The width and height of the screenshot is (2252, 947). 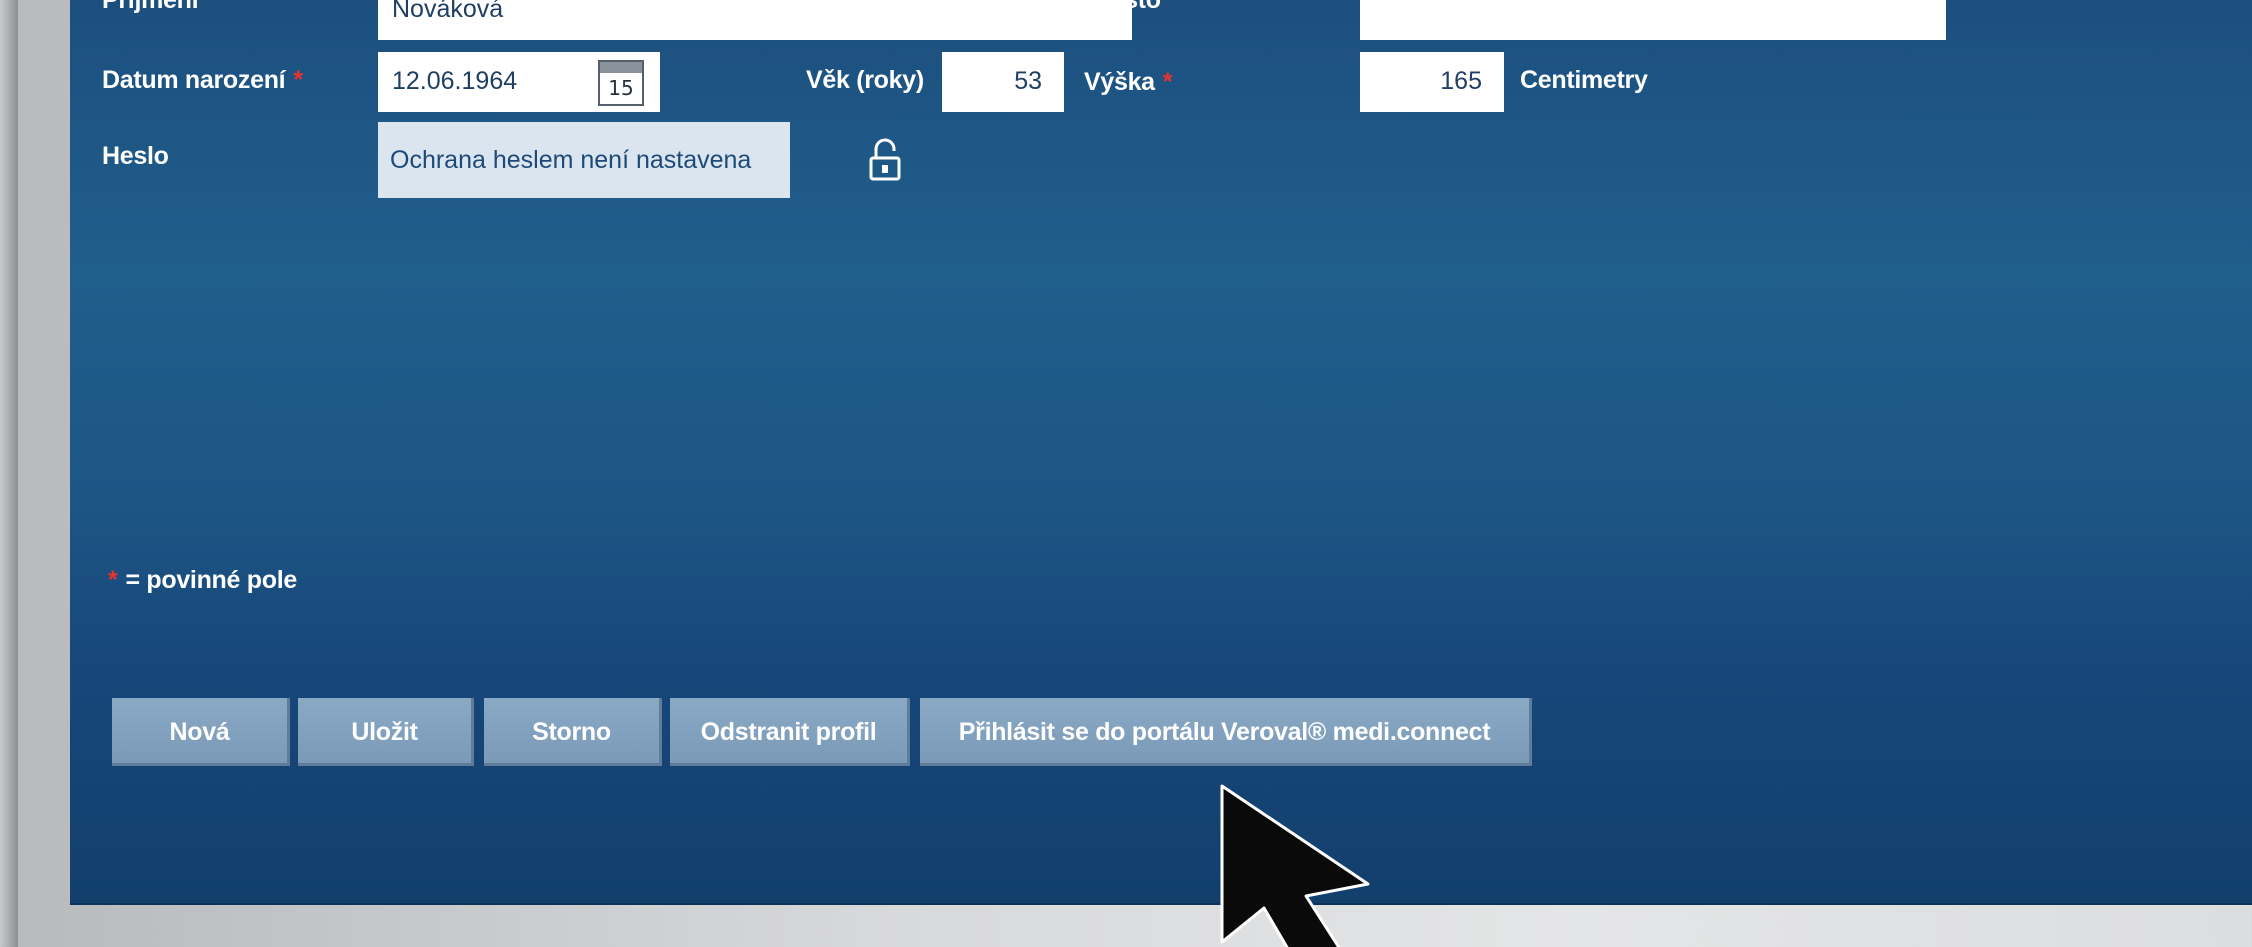 What do you see at coordinates (194, 80) in the screenshot?
I see `birth-date-label-text: Datum narození` at bounding box center [194, 80].